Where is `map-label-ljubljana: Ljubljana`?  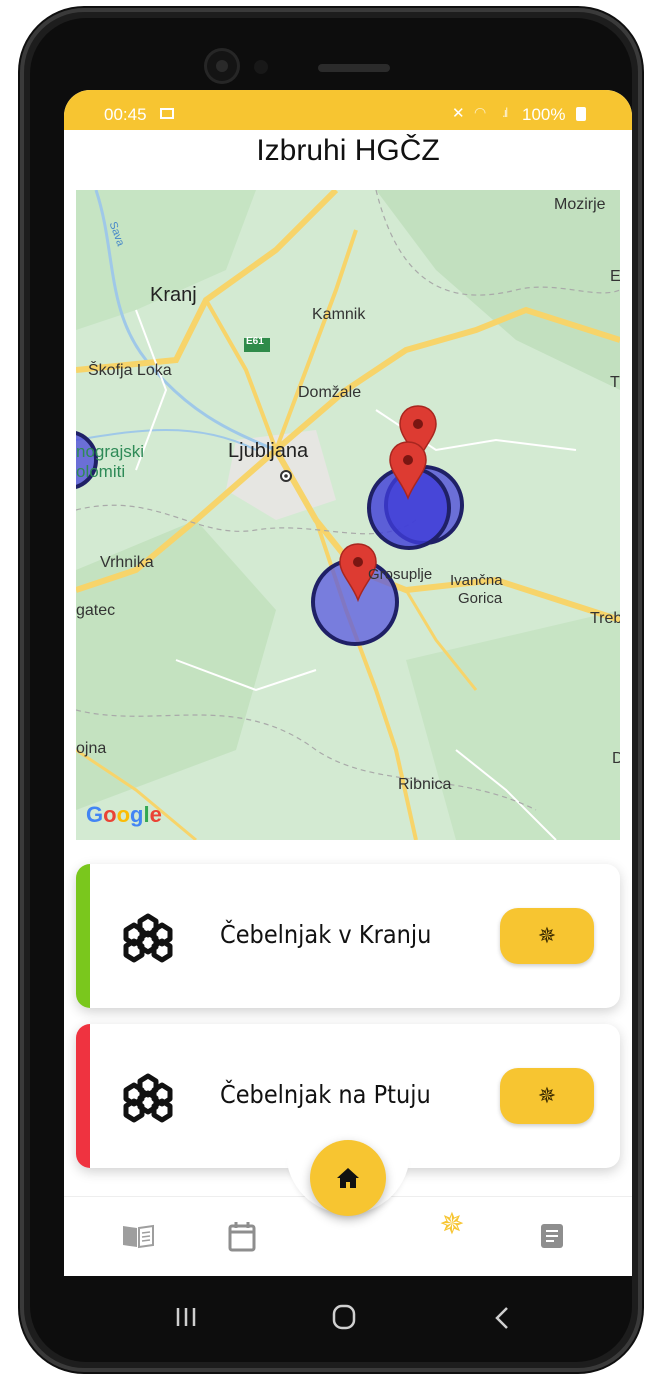
map-label-ljubljana: Ljubljana is located at coordinates (268, 451).